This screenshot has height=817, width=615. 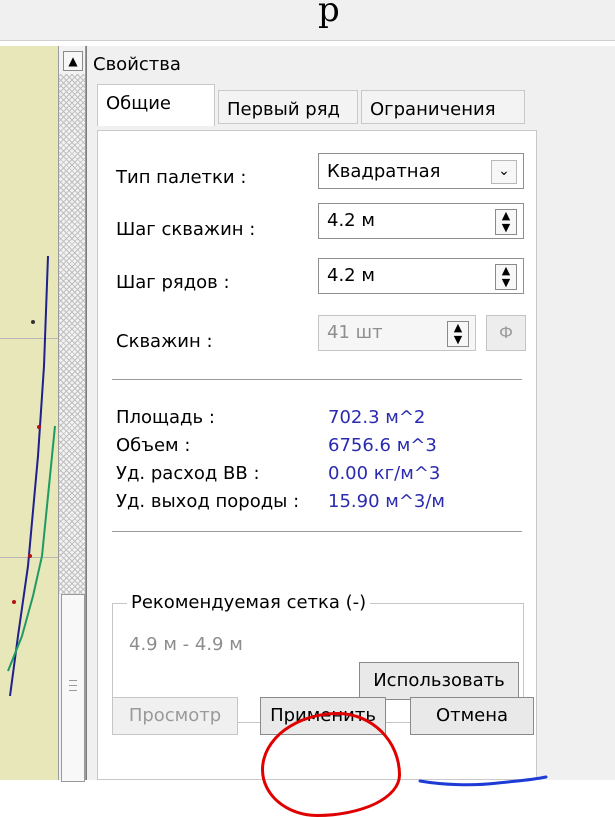 What do you see at coordinates (164, 341) in the screenshot?
I see `wells-label: Скважин :` at bounding box center [164, 341].